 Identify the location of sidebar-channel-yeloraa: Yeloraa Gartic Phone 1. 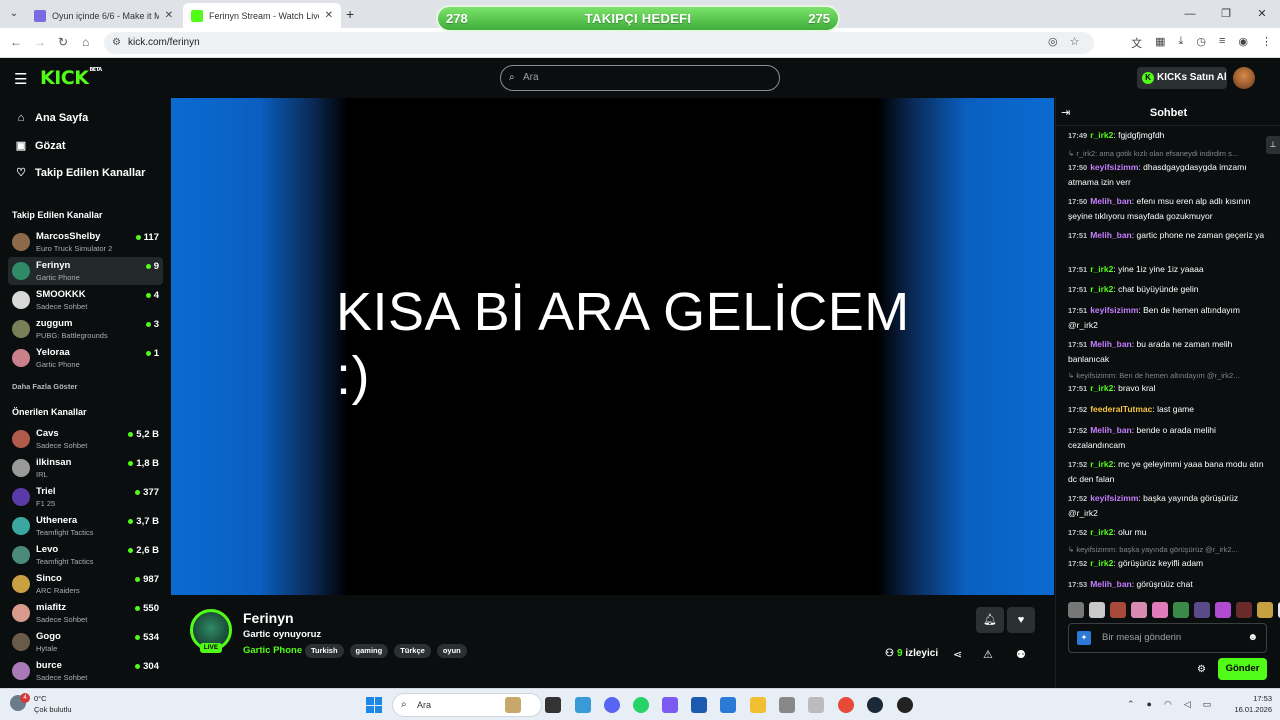
(85, 358).